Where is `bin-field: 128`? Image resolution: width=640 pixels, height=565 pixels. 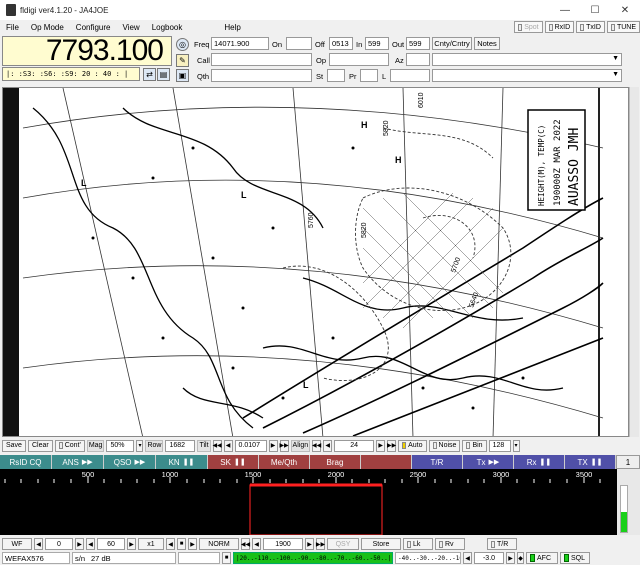
bin-field: 128 is located at coordinates (499, 445).